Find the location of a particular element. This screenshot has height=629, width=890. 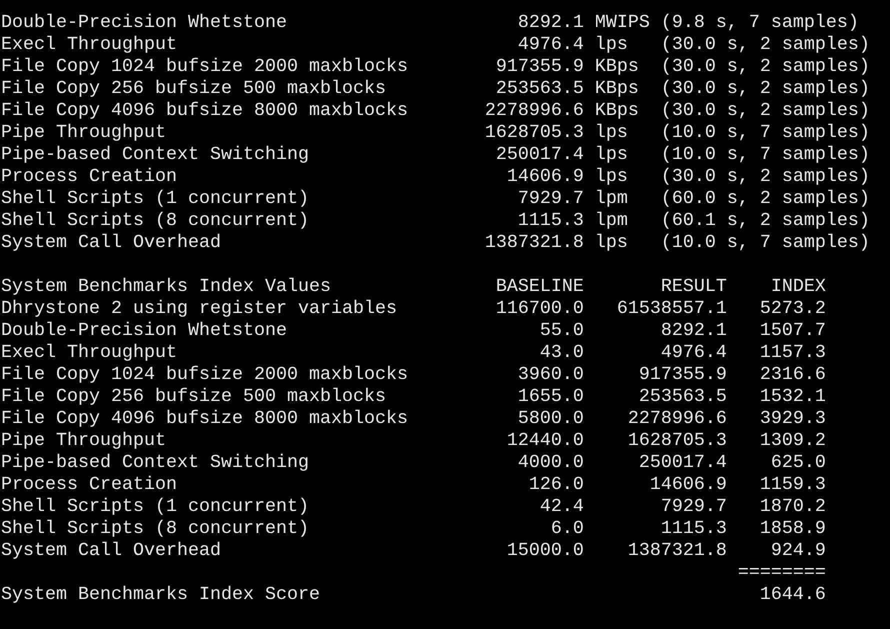

column-header: INDEX is located at coordinates (798, 287).